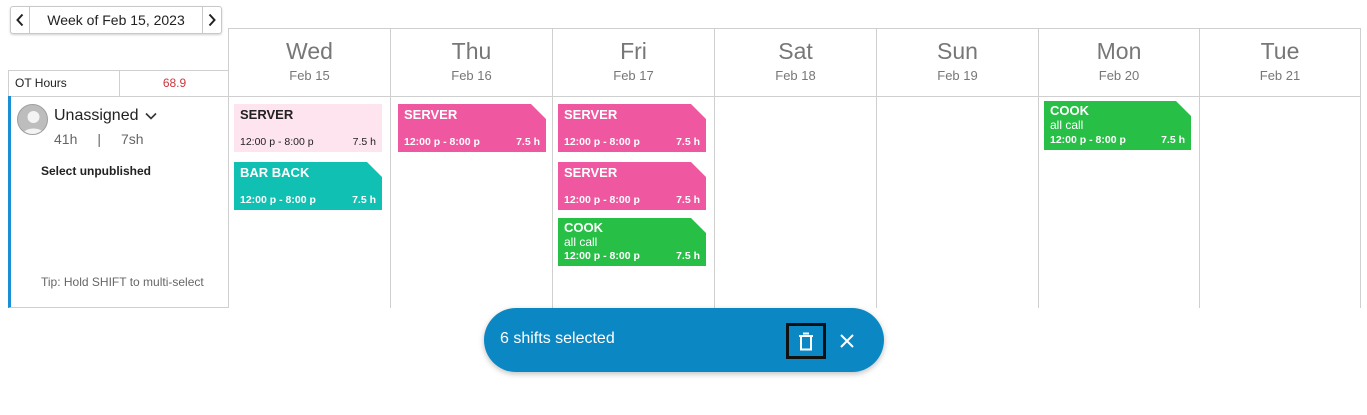 The image size is (1367, 415). I want to click on next-week-button, so click(211, 20).